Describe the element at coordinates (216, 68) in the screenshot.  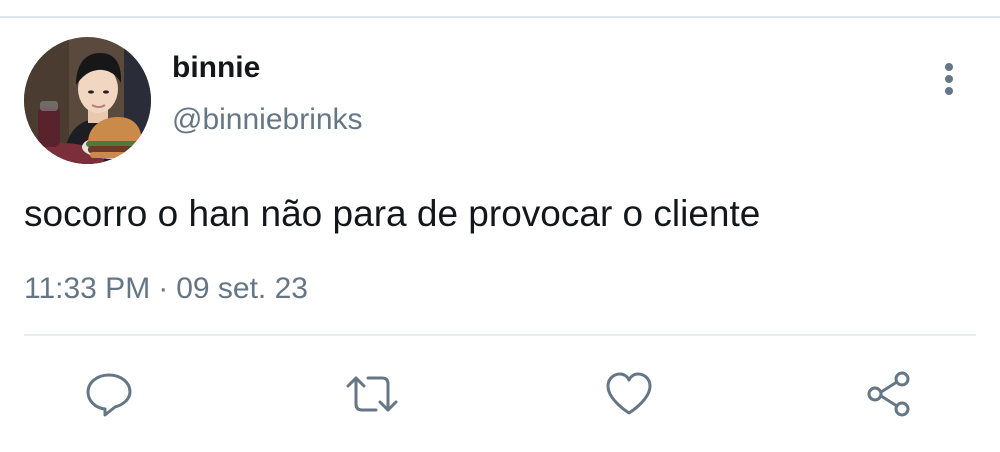
I see `display-name: binnie` at that location.